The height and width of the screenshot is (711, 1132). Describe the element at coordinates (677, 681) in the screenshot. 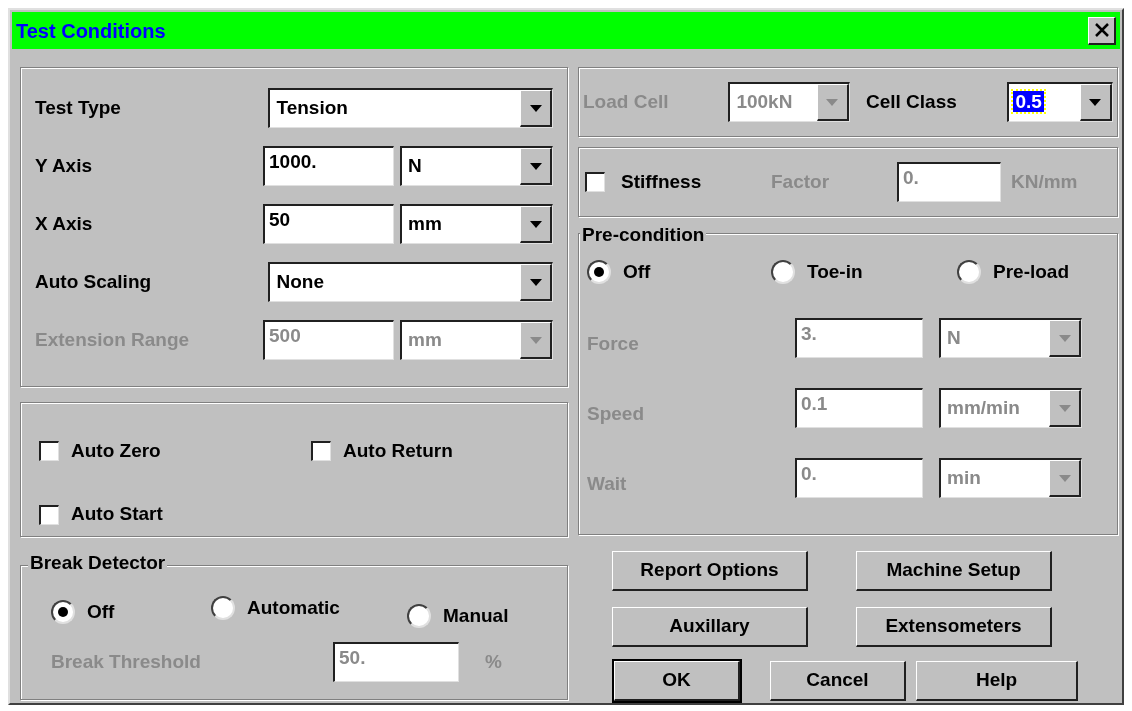

I see `dialog-button: OK` at that location.